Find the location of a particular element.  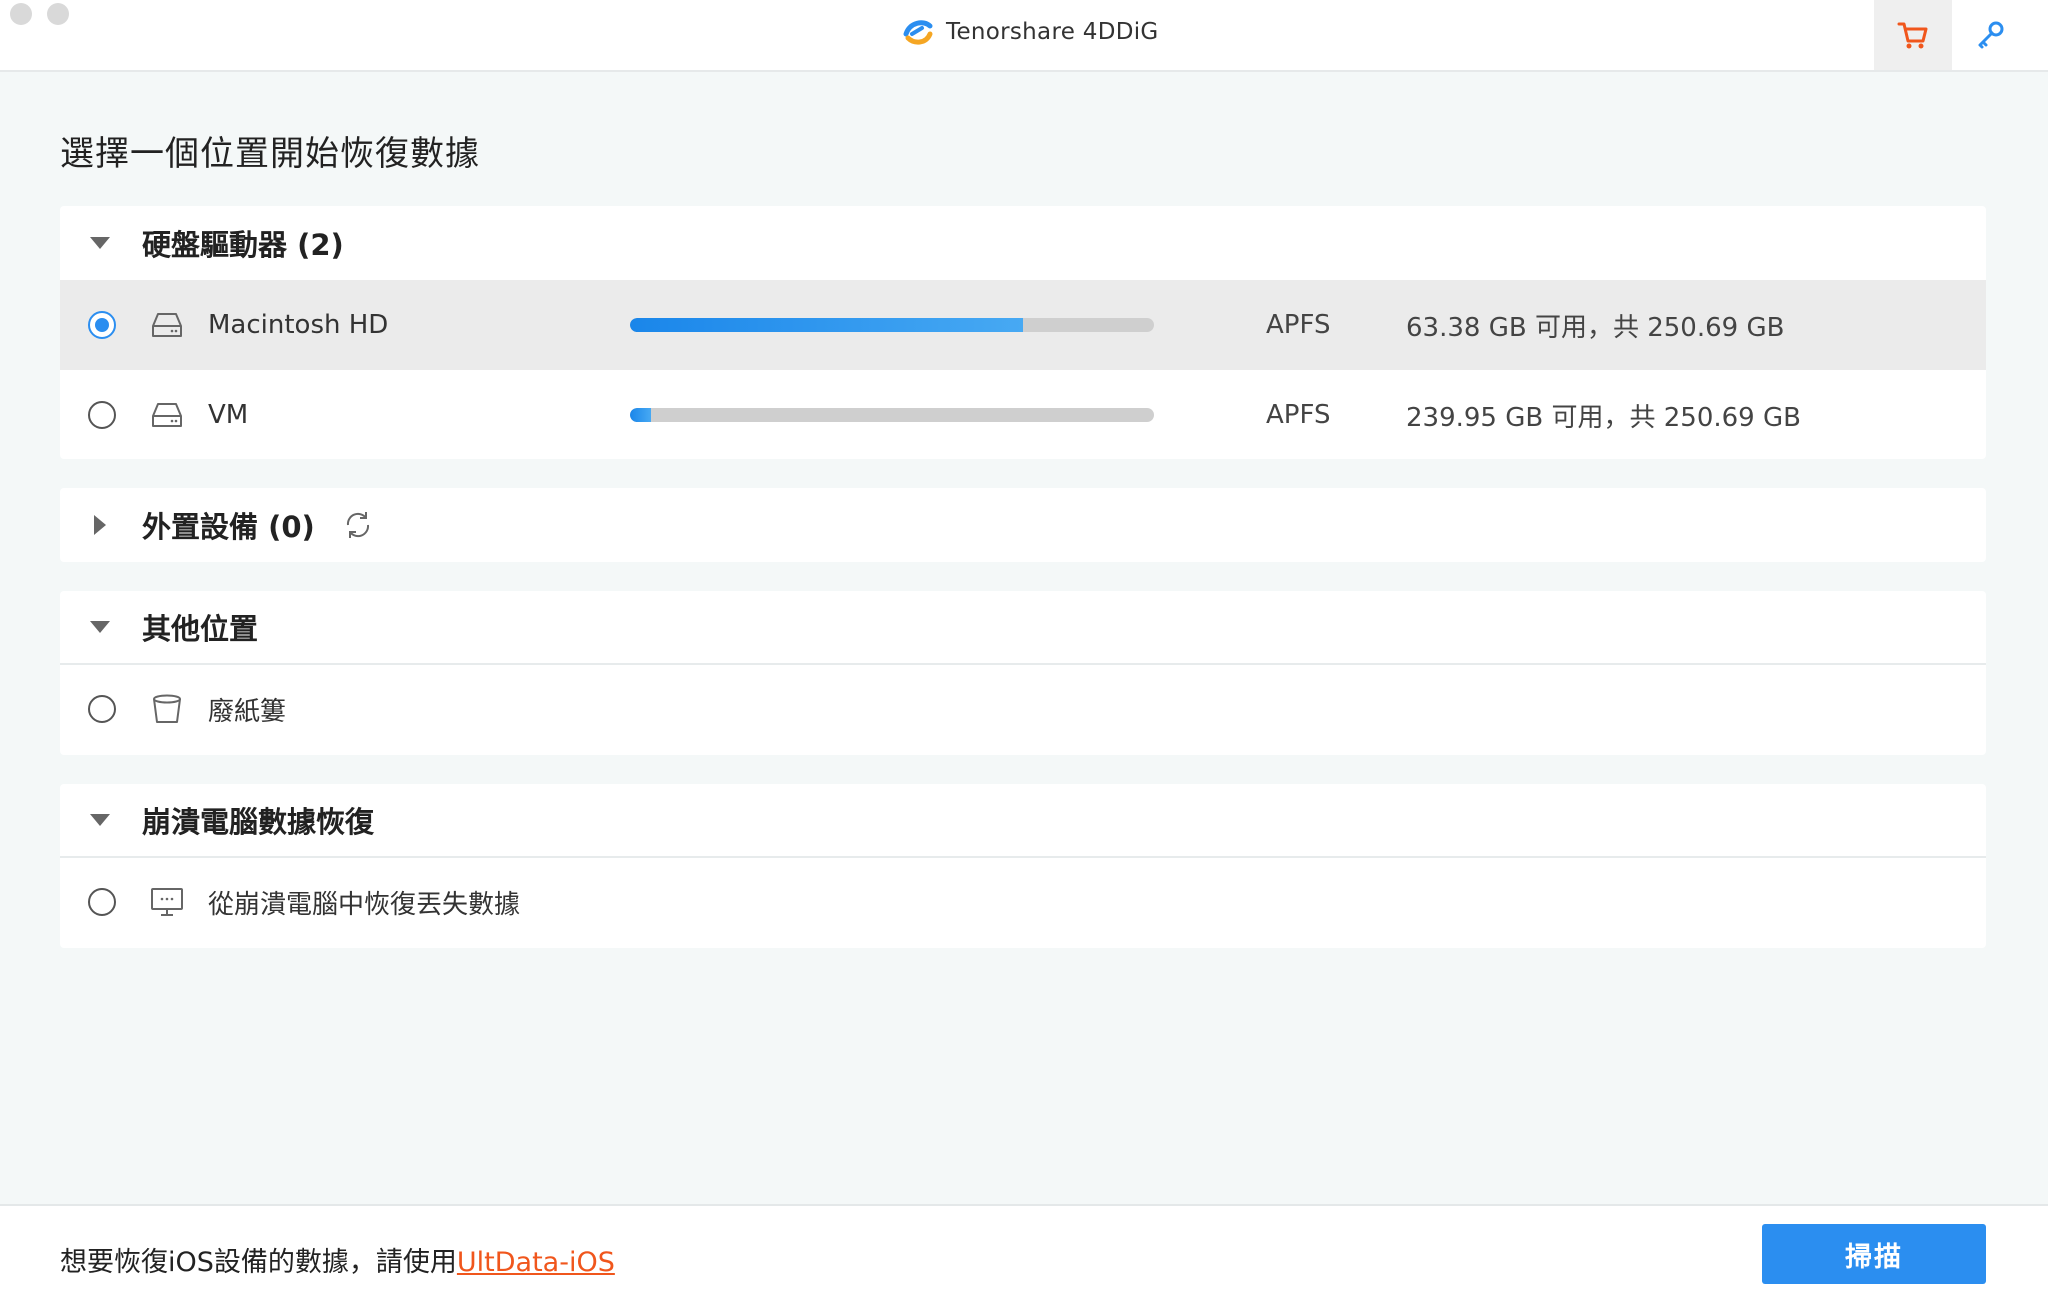

section-title: 其他位置 is located at coordinates (200, 629).